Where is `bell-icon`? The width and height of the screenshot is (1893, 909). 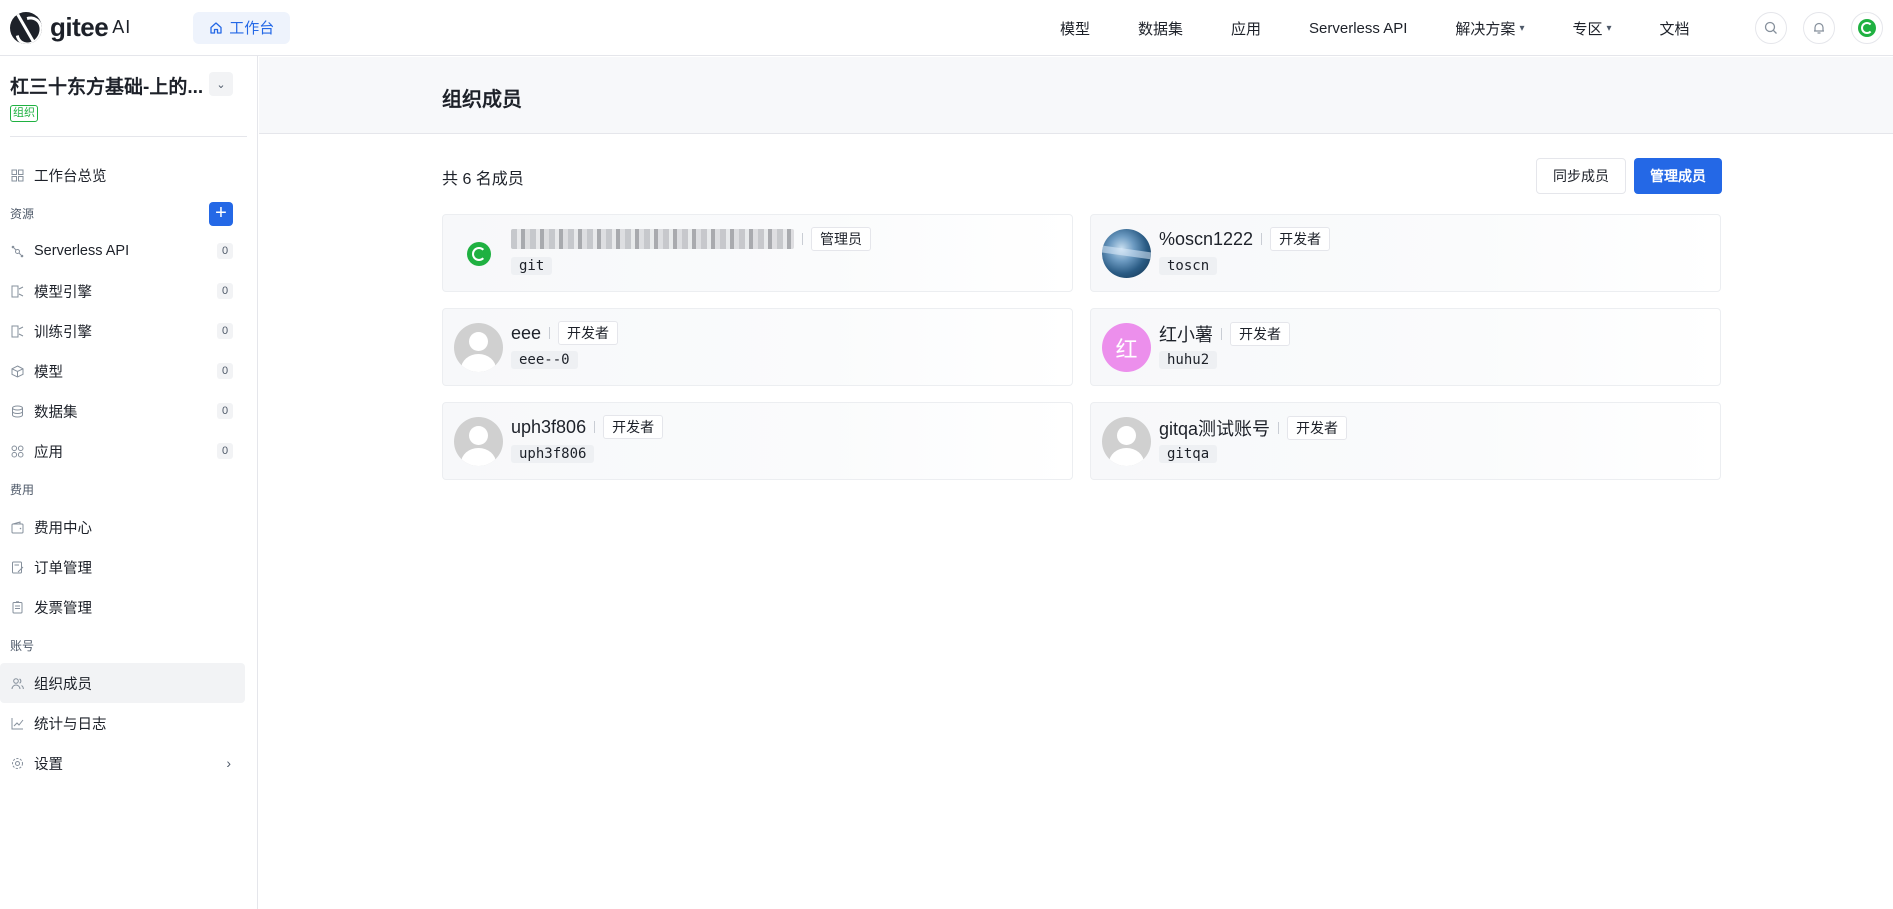 bell-icon is located at coordinates (1819, 28).